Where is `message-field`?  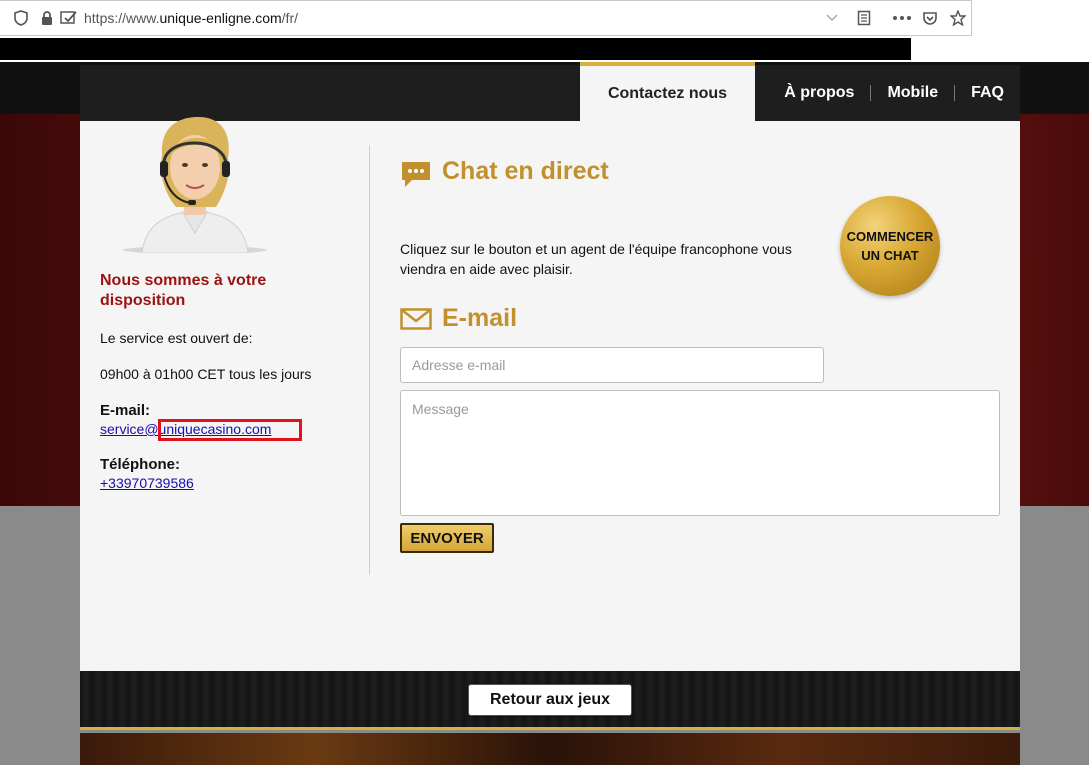 message-field is located at coordinates (700, 453).